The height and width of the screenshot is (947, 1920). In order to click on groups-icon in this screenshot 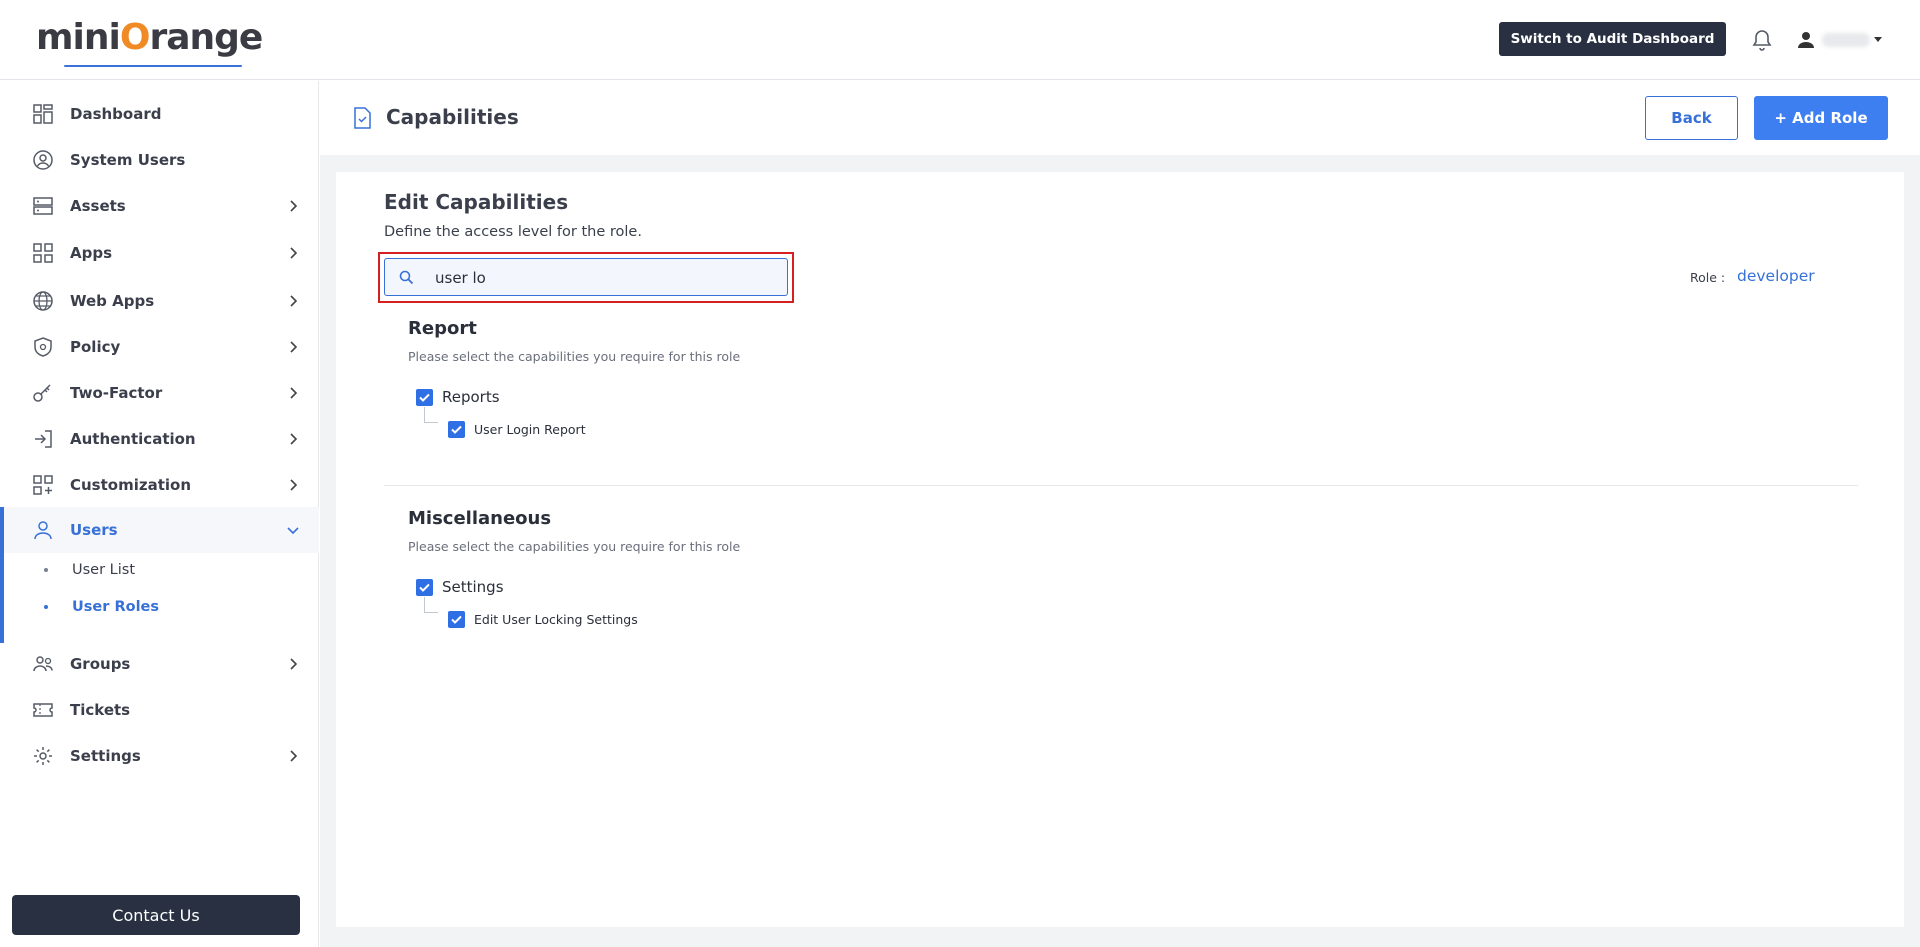, I will do `click(43, 664)`.